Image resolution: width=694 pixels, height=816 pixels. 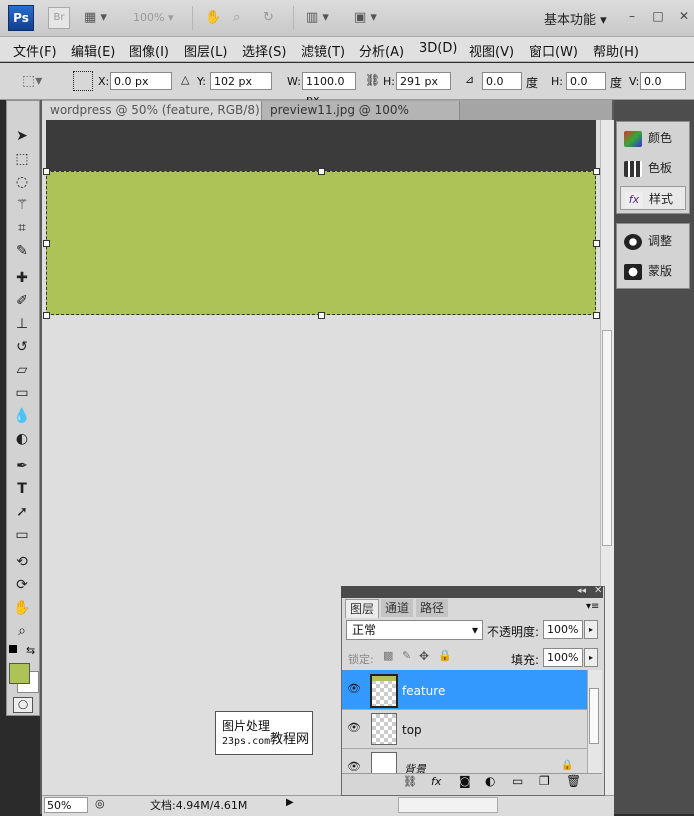 I want to click on swap-colors-icon: ⇆, so click(x=30, y=650).